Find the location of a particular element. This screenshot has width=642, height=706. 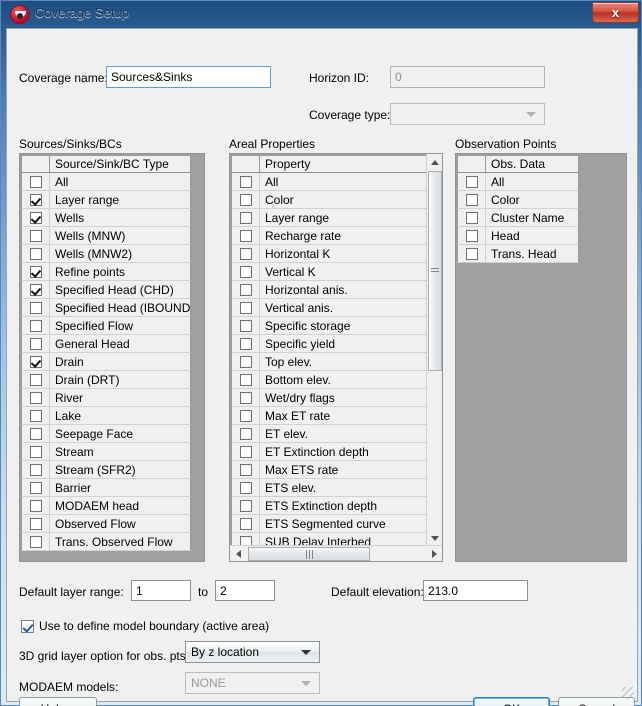

list-item: Recharge rate is located at coordinates (329, 236).